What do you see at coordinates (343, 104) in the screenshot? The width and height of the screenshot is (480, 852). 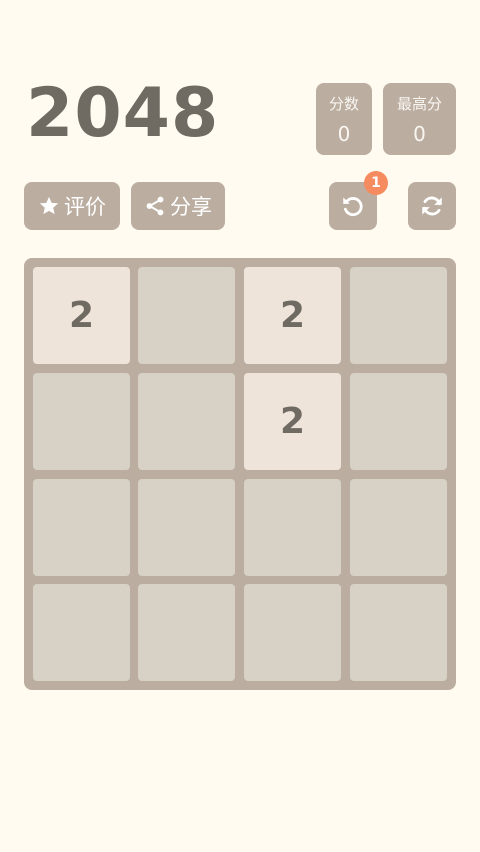 I see `score-label: 分数` at bounding box center [343, 104].